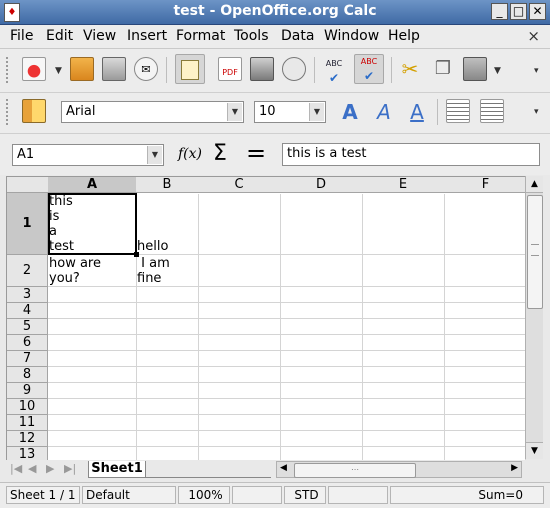 The height and width of the screenshot is (508, 550). I want to click on grid-line, so click(287, 302).